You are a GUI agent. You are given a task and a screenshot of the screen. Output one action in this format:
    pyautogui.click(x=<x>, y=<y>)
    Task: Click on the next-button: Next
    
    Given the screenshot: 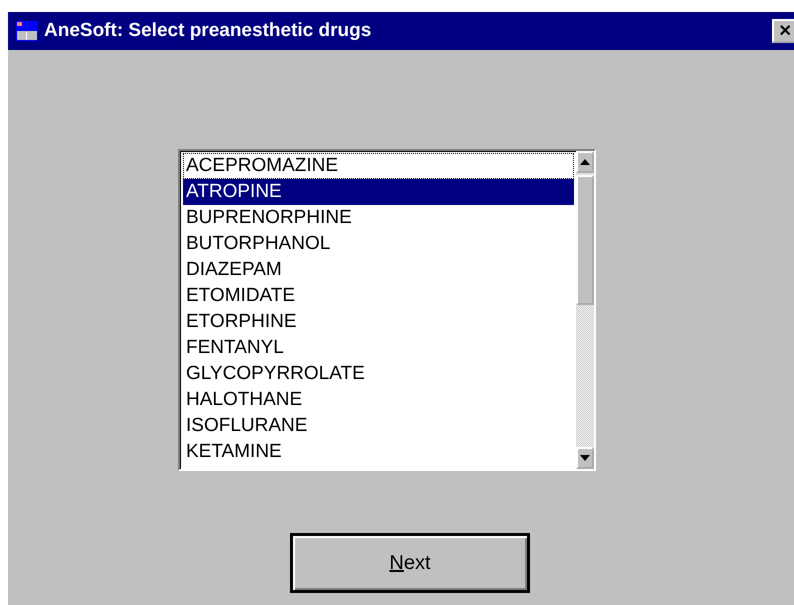 What is the action you would take?
    pyautogui.click(x=410, y=563)
    